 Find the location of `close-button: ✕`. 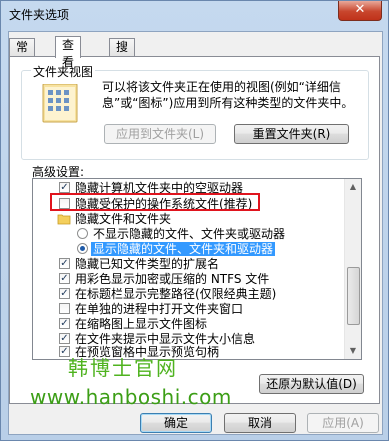

close-button: ✕ is located at coordinates (360, 11).